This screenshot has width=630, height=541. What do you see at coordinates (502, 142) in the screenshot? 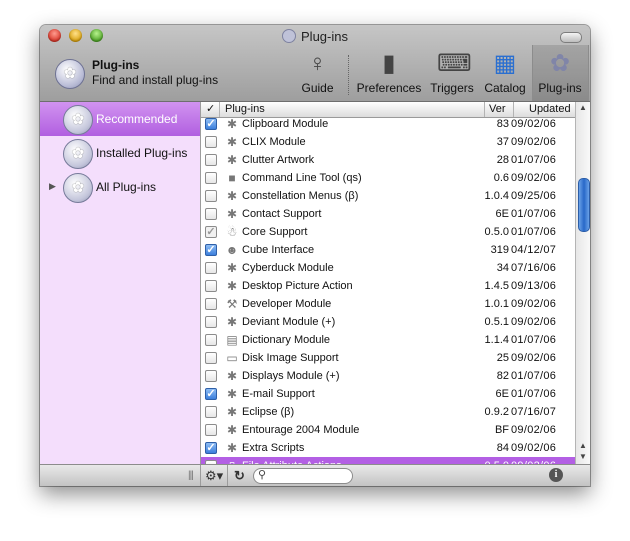
I see `plugin-version: 37` at bounding box center [502, 142].